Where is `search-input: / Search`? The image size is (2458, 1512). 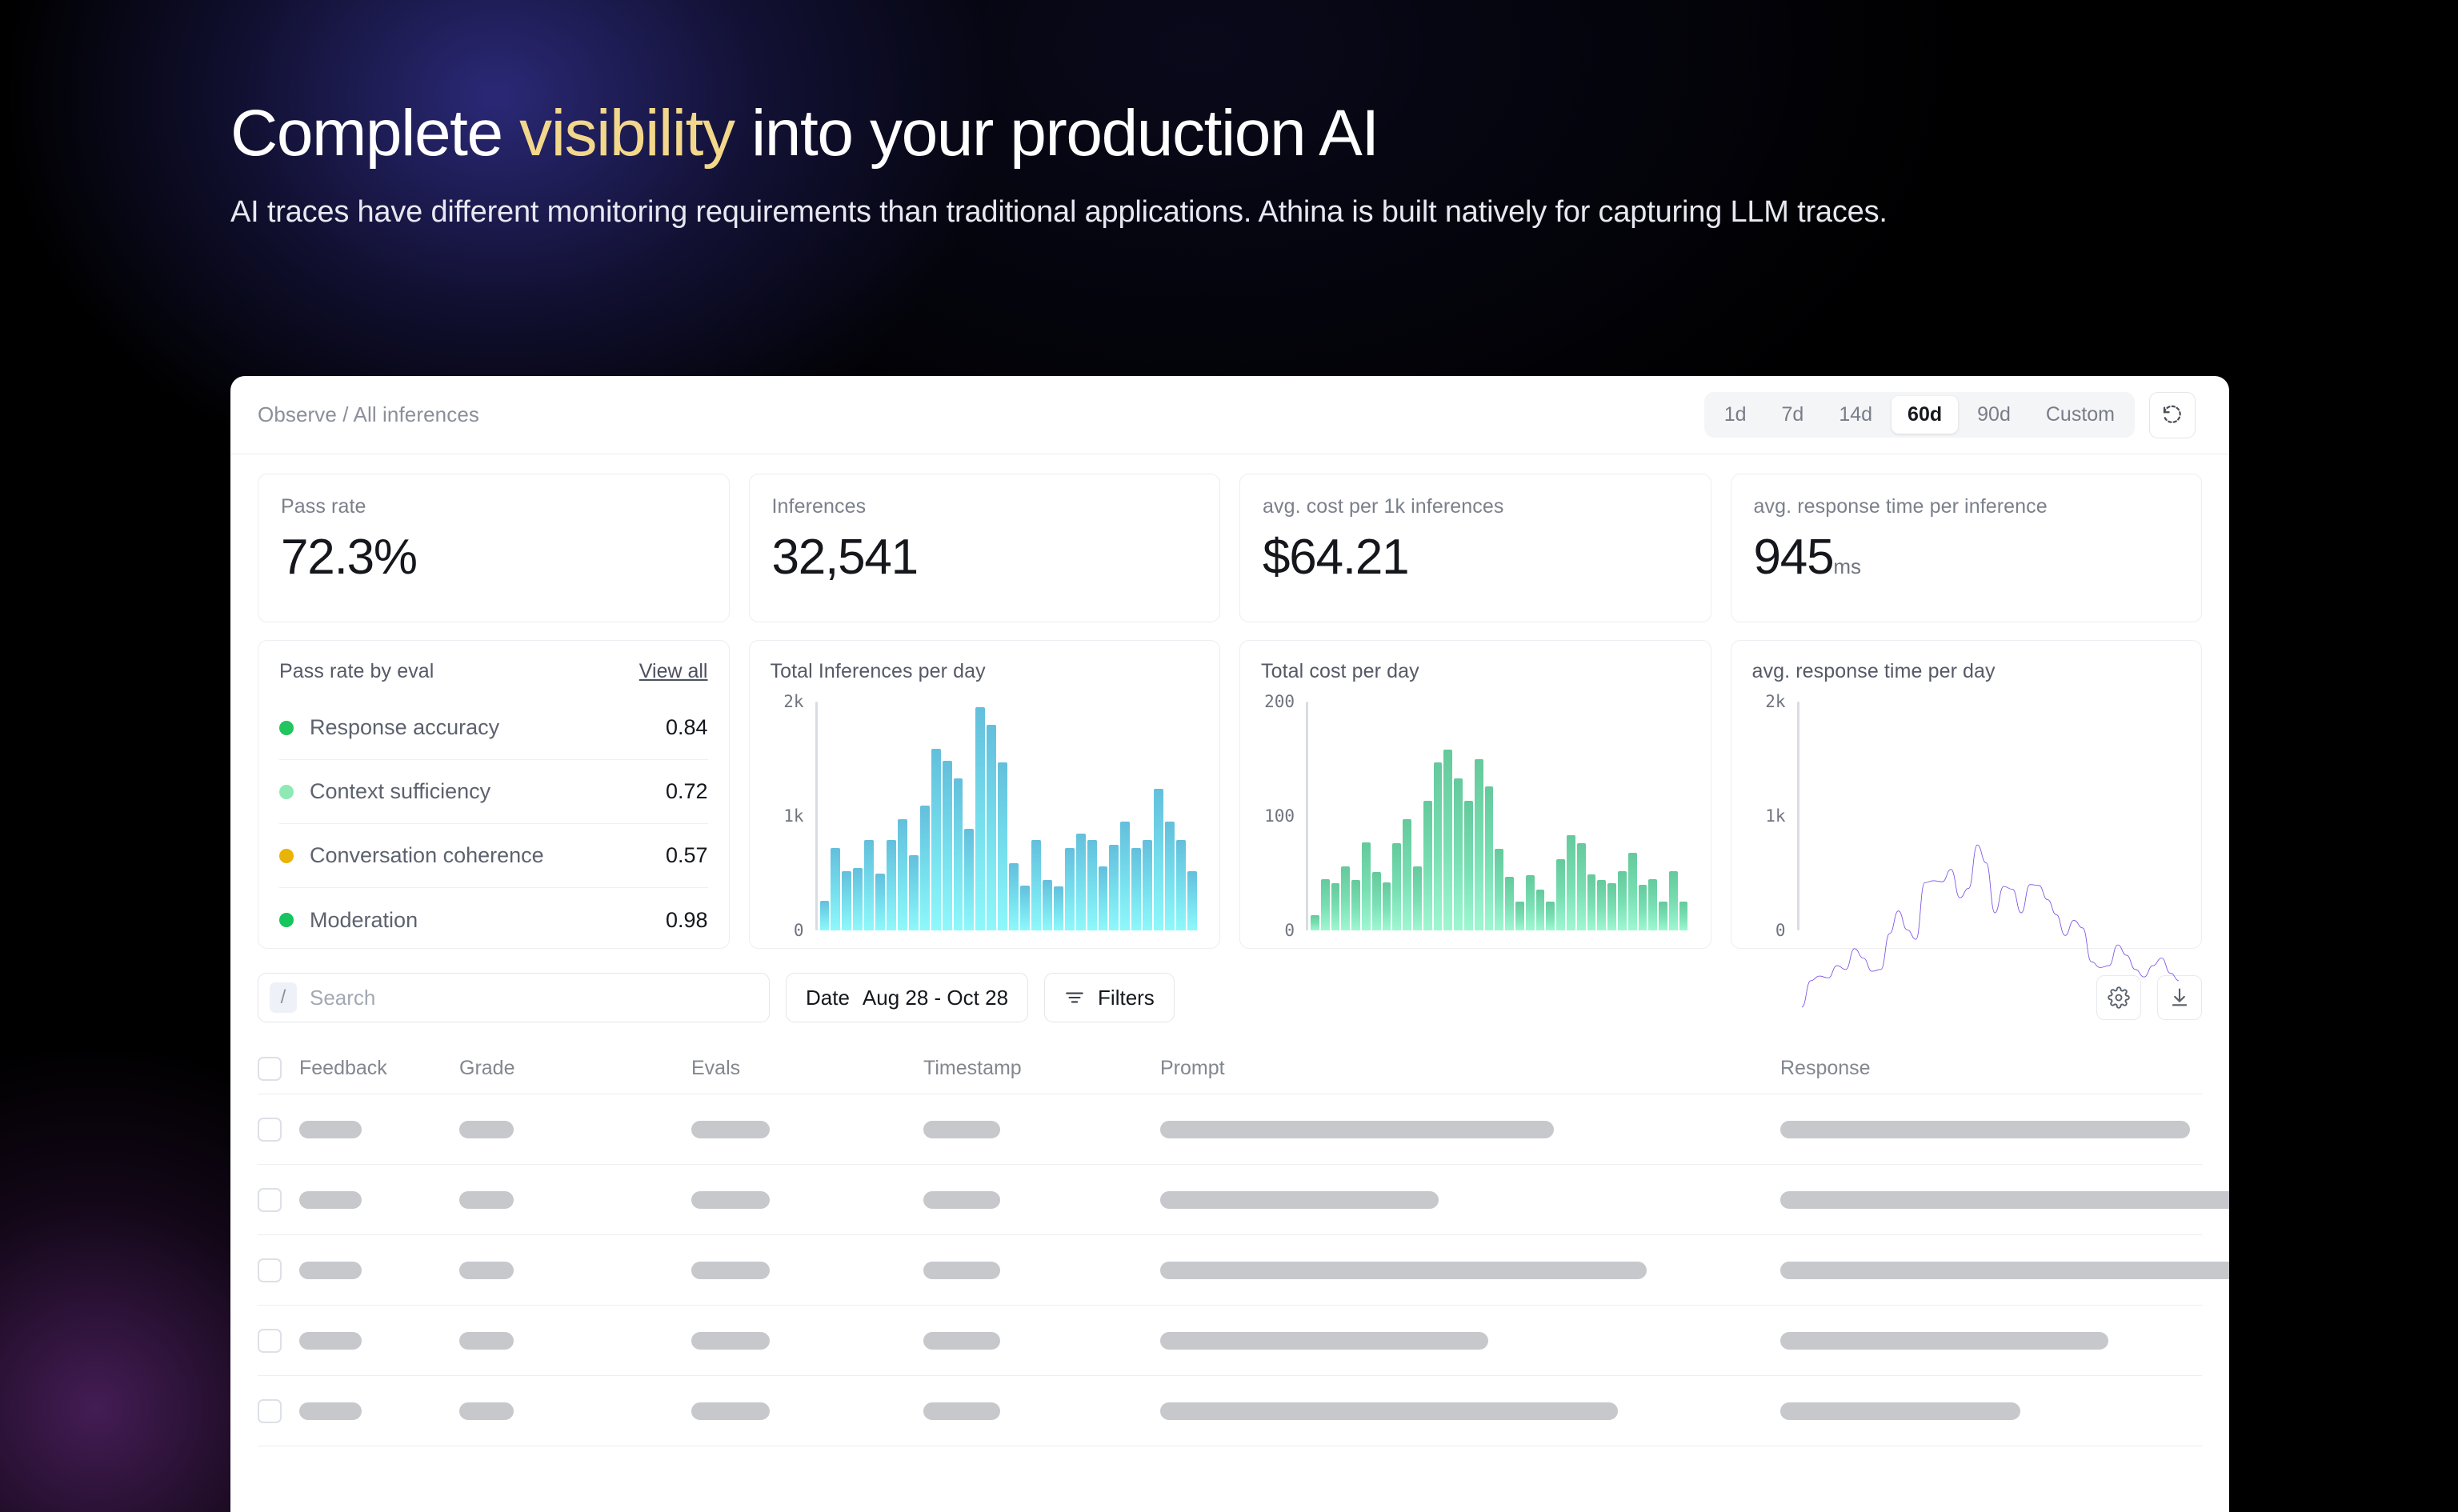
search-input: / Search is located at coordinates (514, 997).